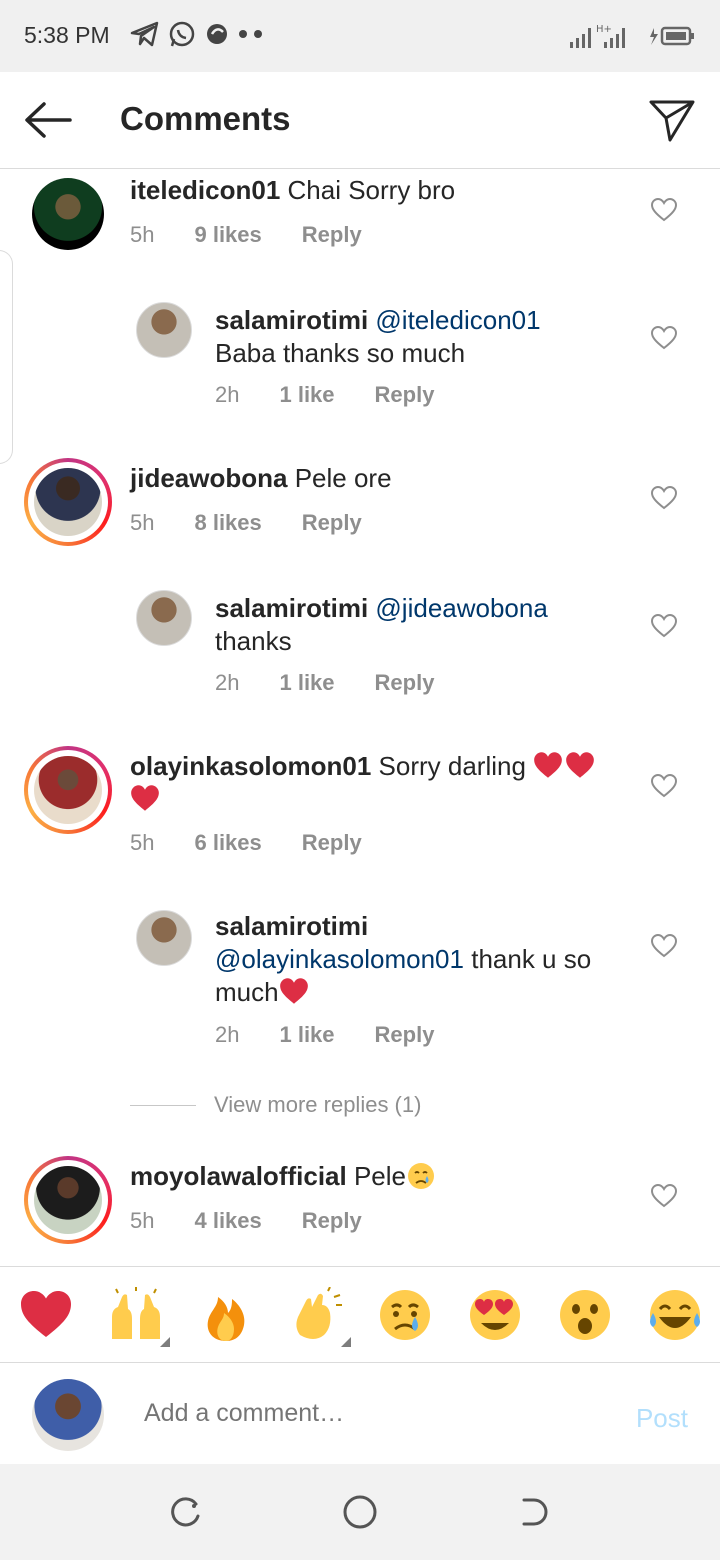 This screenshot has width=720, height=1560. What do you see at coordinates (672, 36) in the screenshot?
I see `battery-icon` at bounding box center [672, 36].